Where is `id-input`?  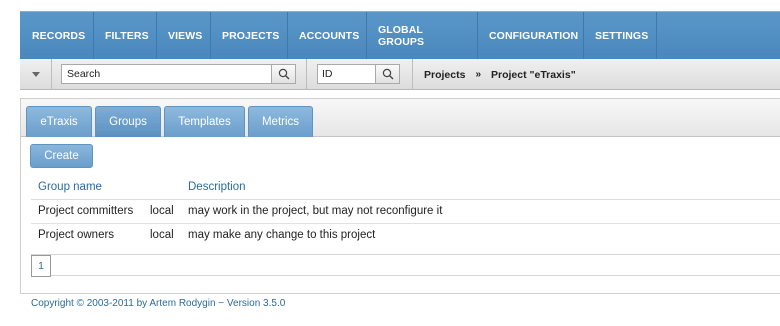
id-input is located at coordinates (346, 74).